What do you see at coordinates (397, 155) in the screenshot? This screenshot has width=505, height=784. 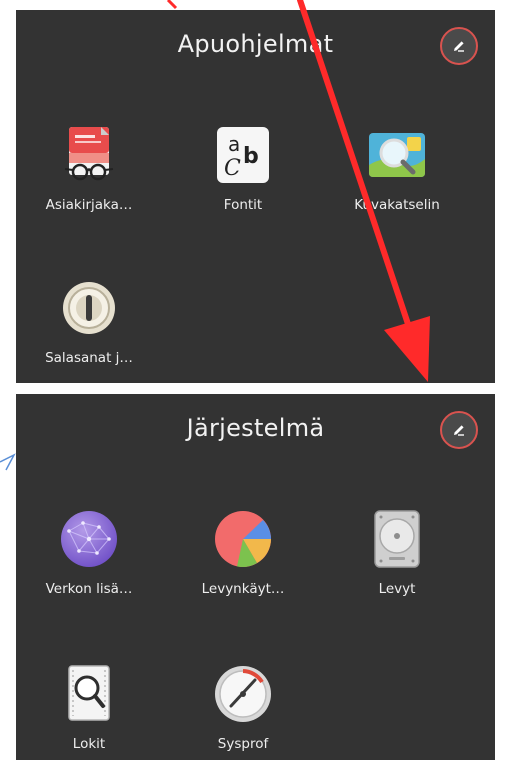 I see `image-viewer-icon` at bounding box center [397, 155].